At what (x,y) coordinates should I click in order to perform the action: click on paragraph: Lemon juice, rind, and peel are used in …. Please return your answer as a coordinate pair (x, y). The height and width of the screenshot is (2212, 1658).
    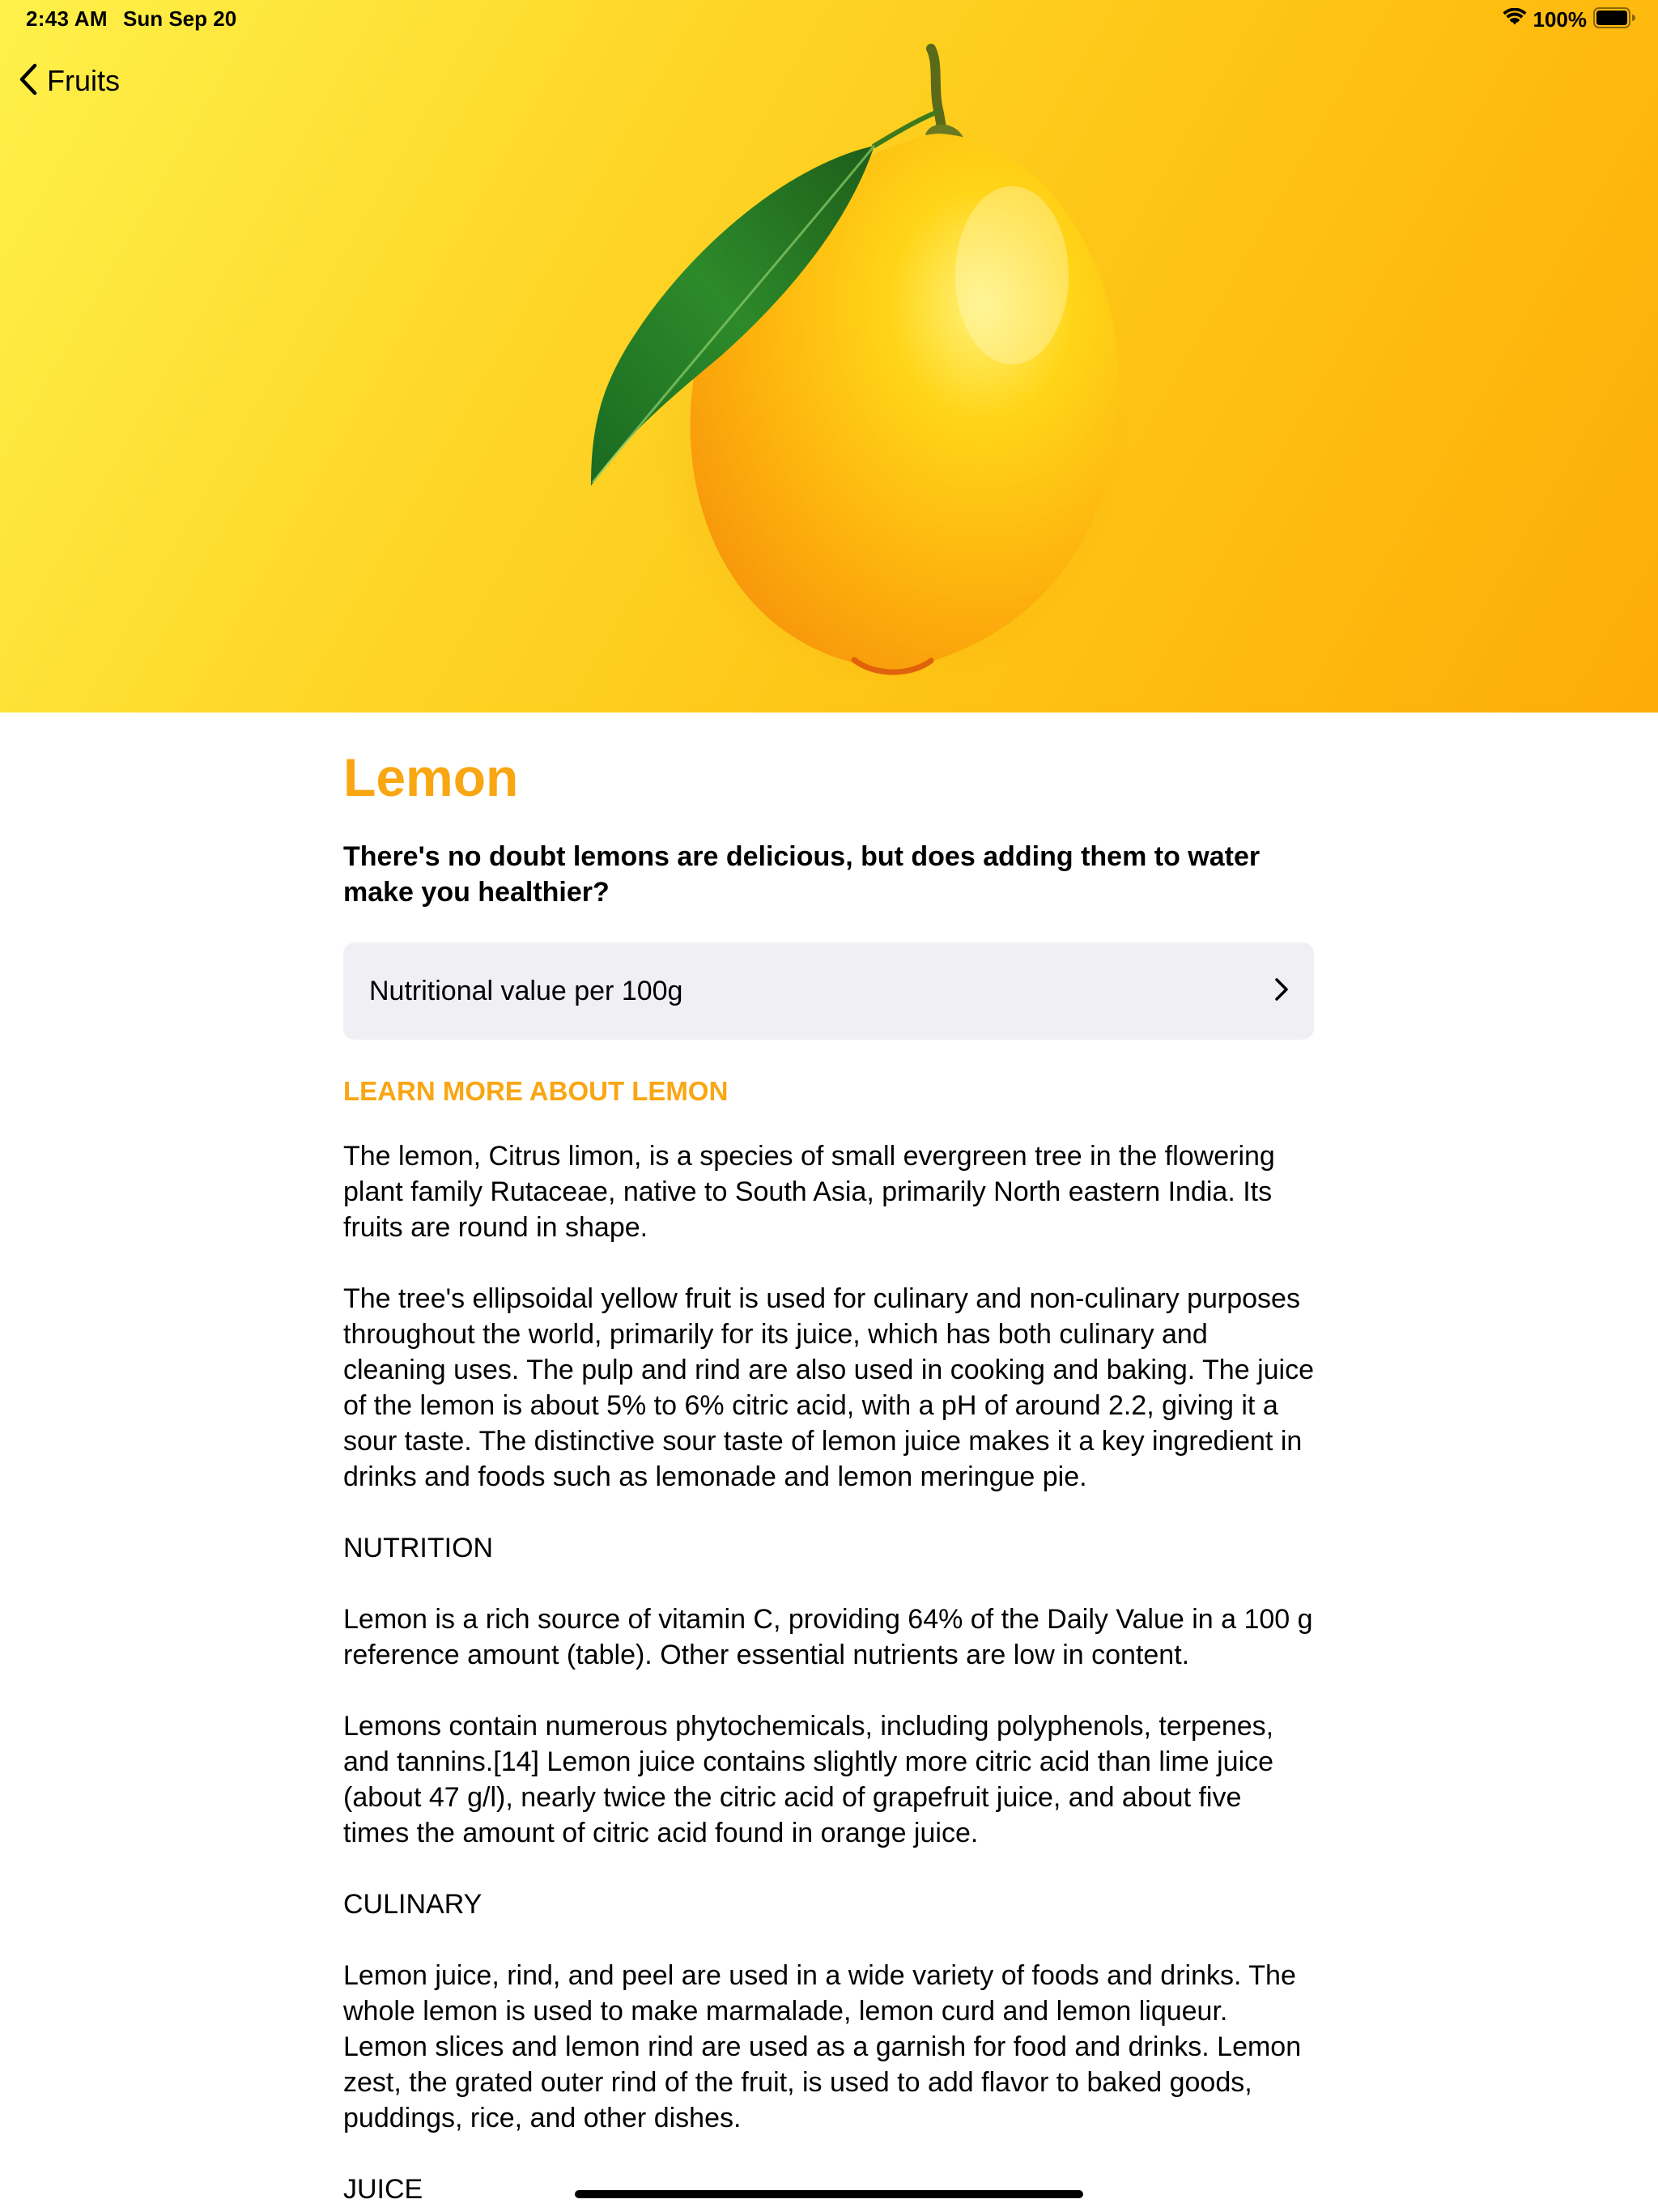
    Looking at the image, I should click on (822, 2047).